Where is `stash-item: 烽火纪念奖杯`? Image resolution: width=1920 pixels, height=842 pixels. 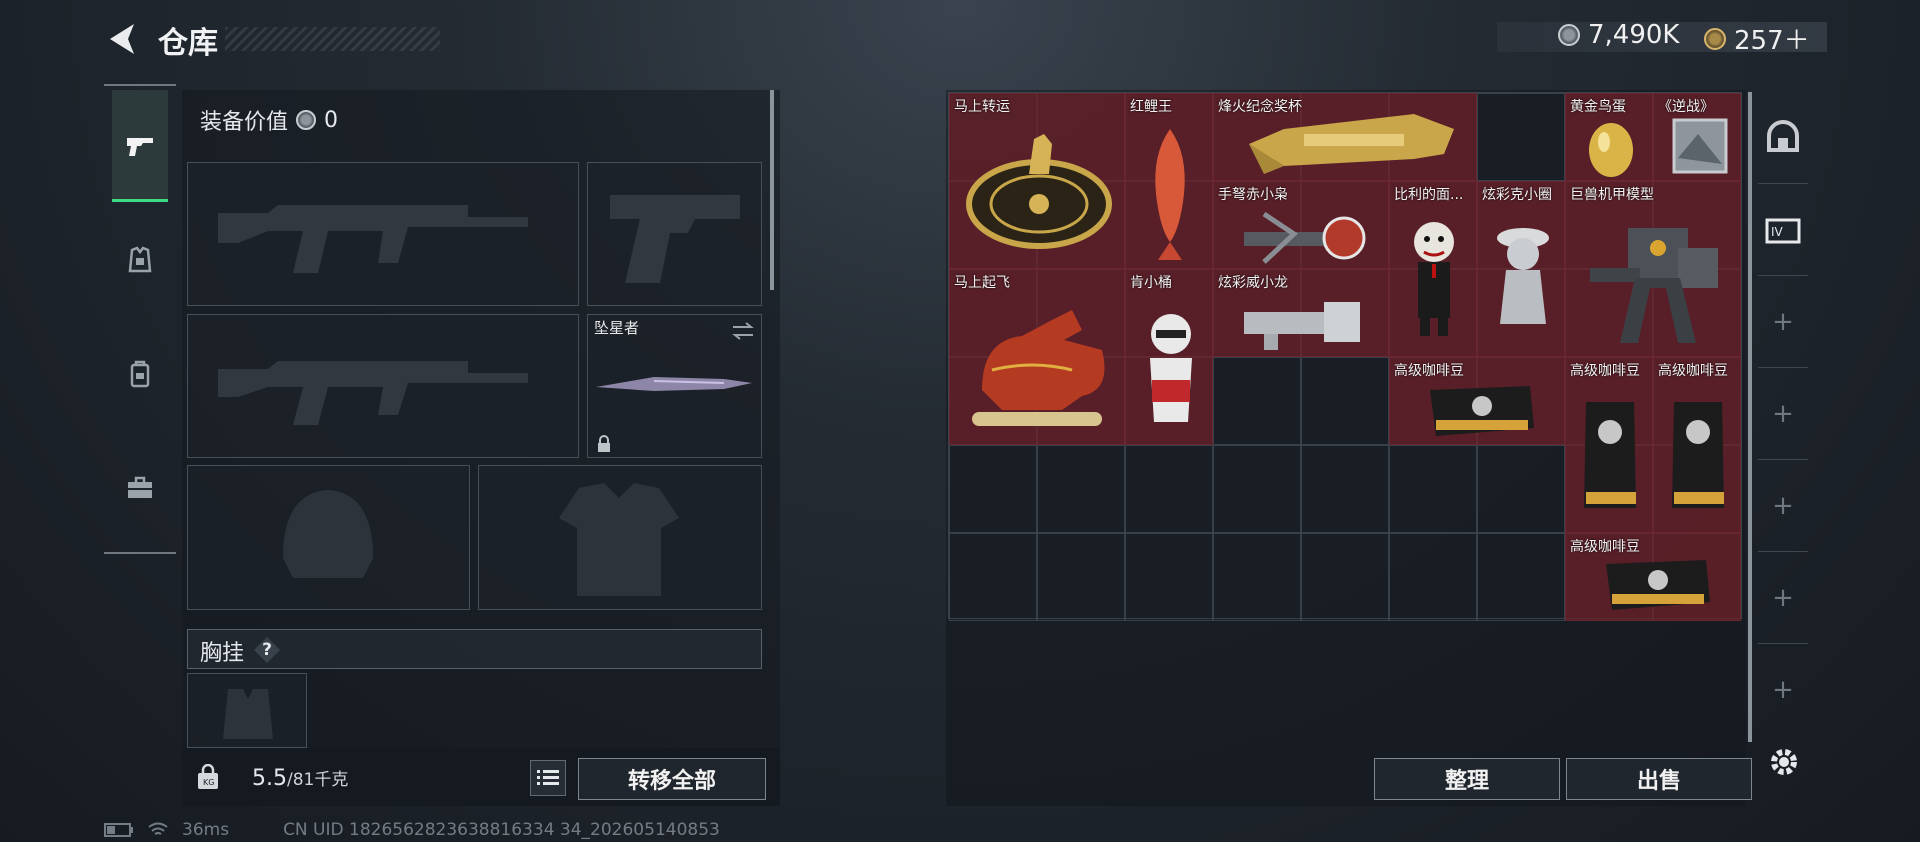 stash-item: 烽火纪念奖杯 is located at coordinates (1345, 137).